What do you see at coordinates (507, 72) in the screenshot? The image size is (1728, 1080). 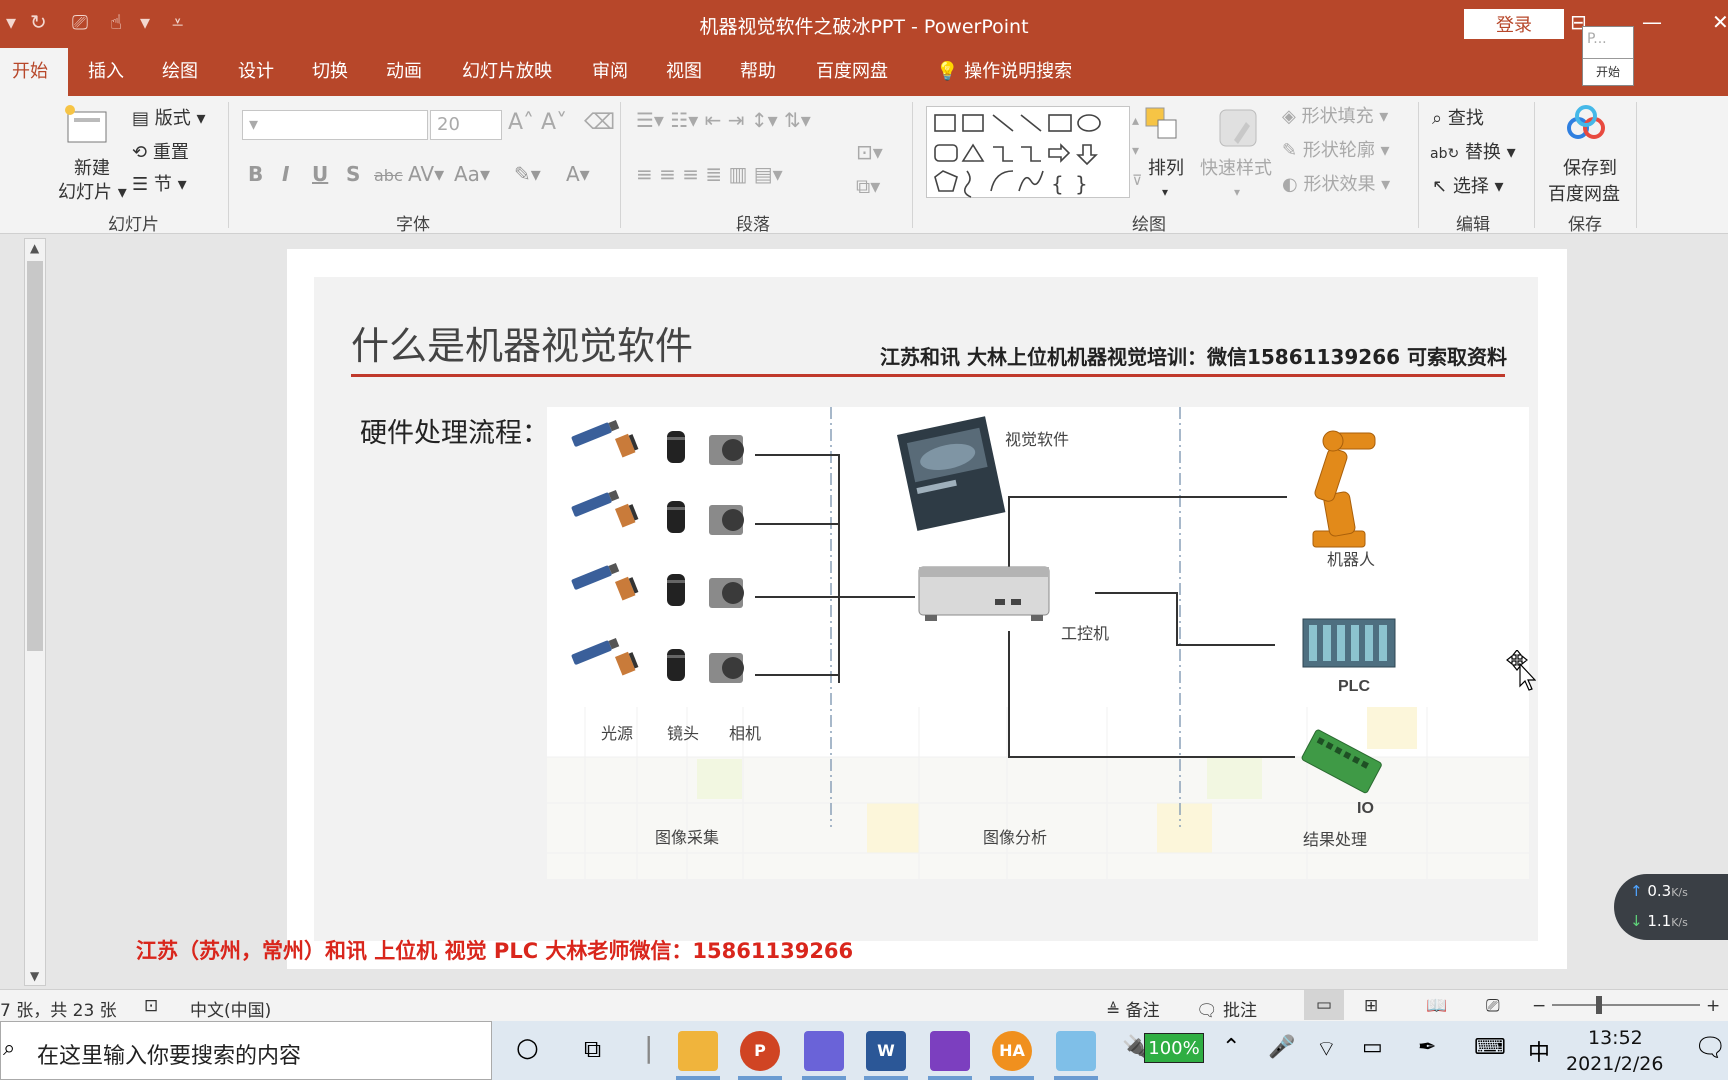 I see `tab-slideshow: 幻灯片放映` at bounding box center [507, 72].